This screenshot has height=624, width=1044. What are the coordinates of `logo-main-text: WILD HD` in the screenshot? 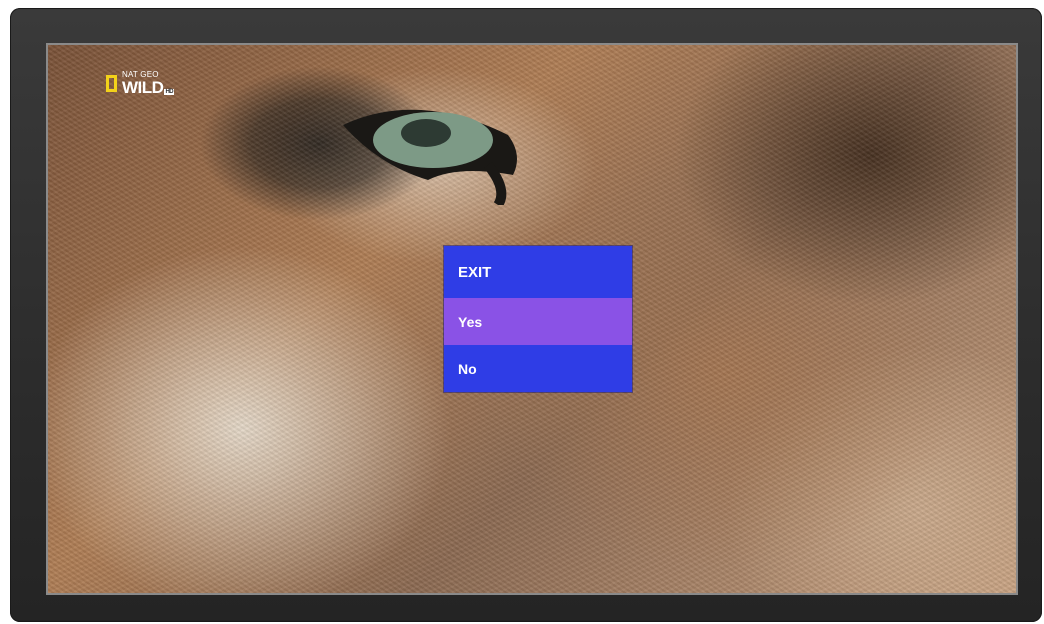 It's located at (148, 87).